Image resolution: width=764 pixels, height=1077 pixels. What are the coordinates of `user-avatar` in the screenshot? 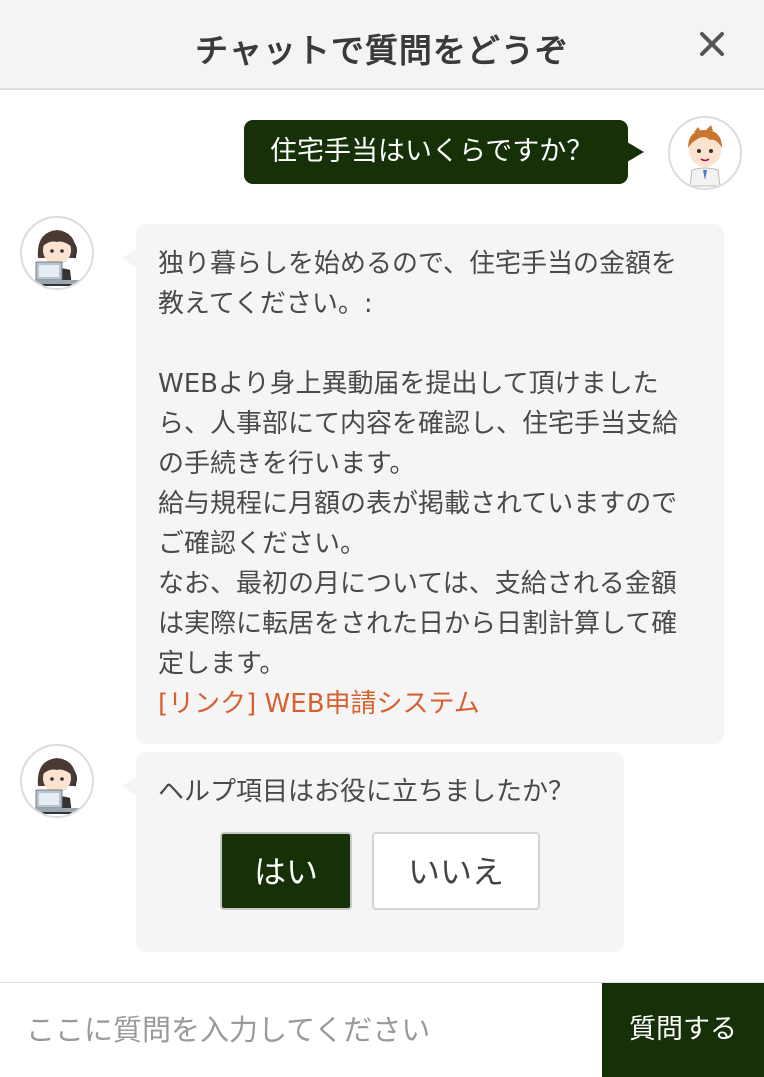 It's located at (705, 153).